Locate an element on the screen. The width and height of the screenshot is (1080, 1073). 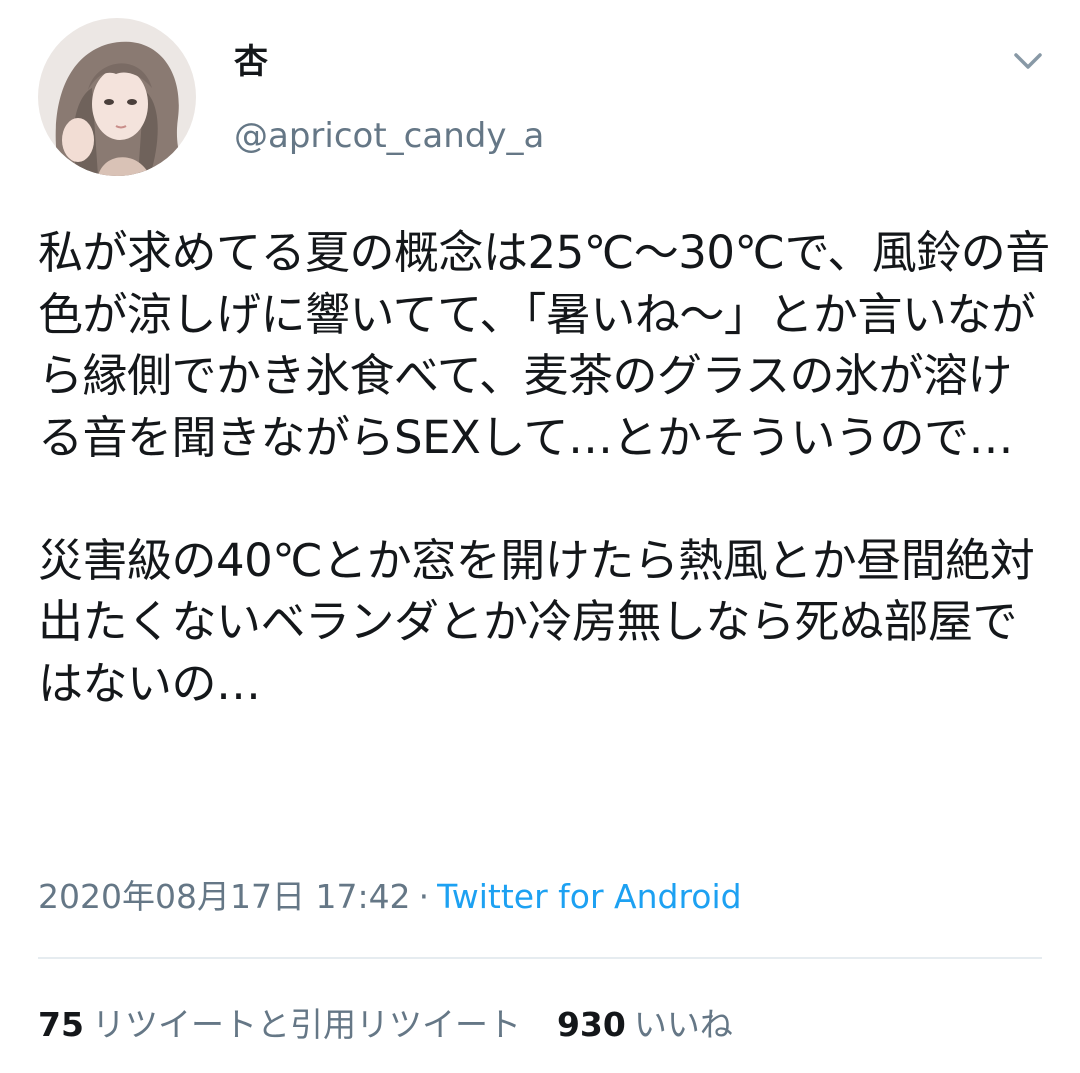
author-display-name: 杏 is located at coordinates (251, 62).